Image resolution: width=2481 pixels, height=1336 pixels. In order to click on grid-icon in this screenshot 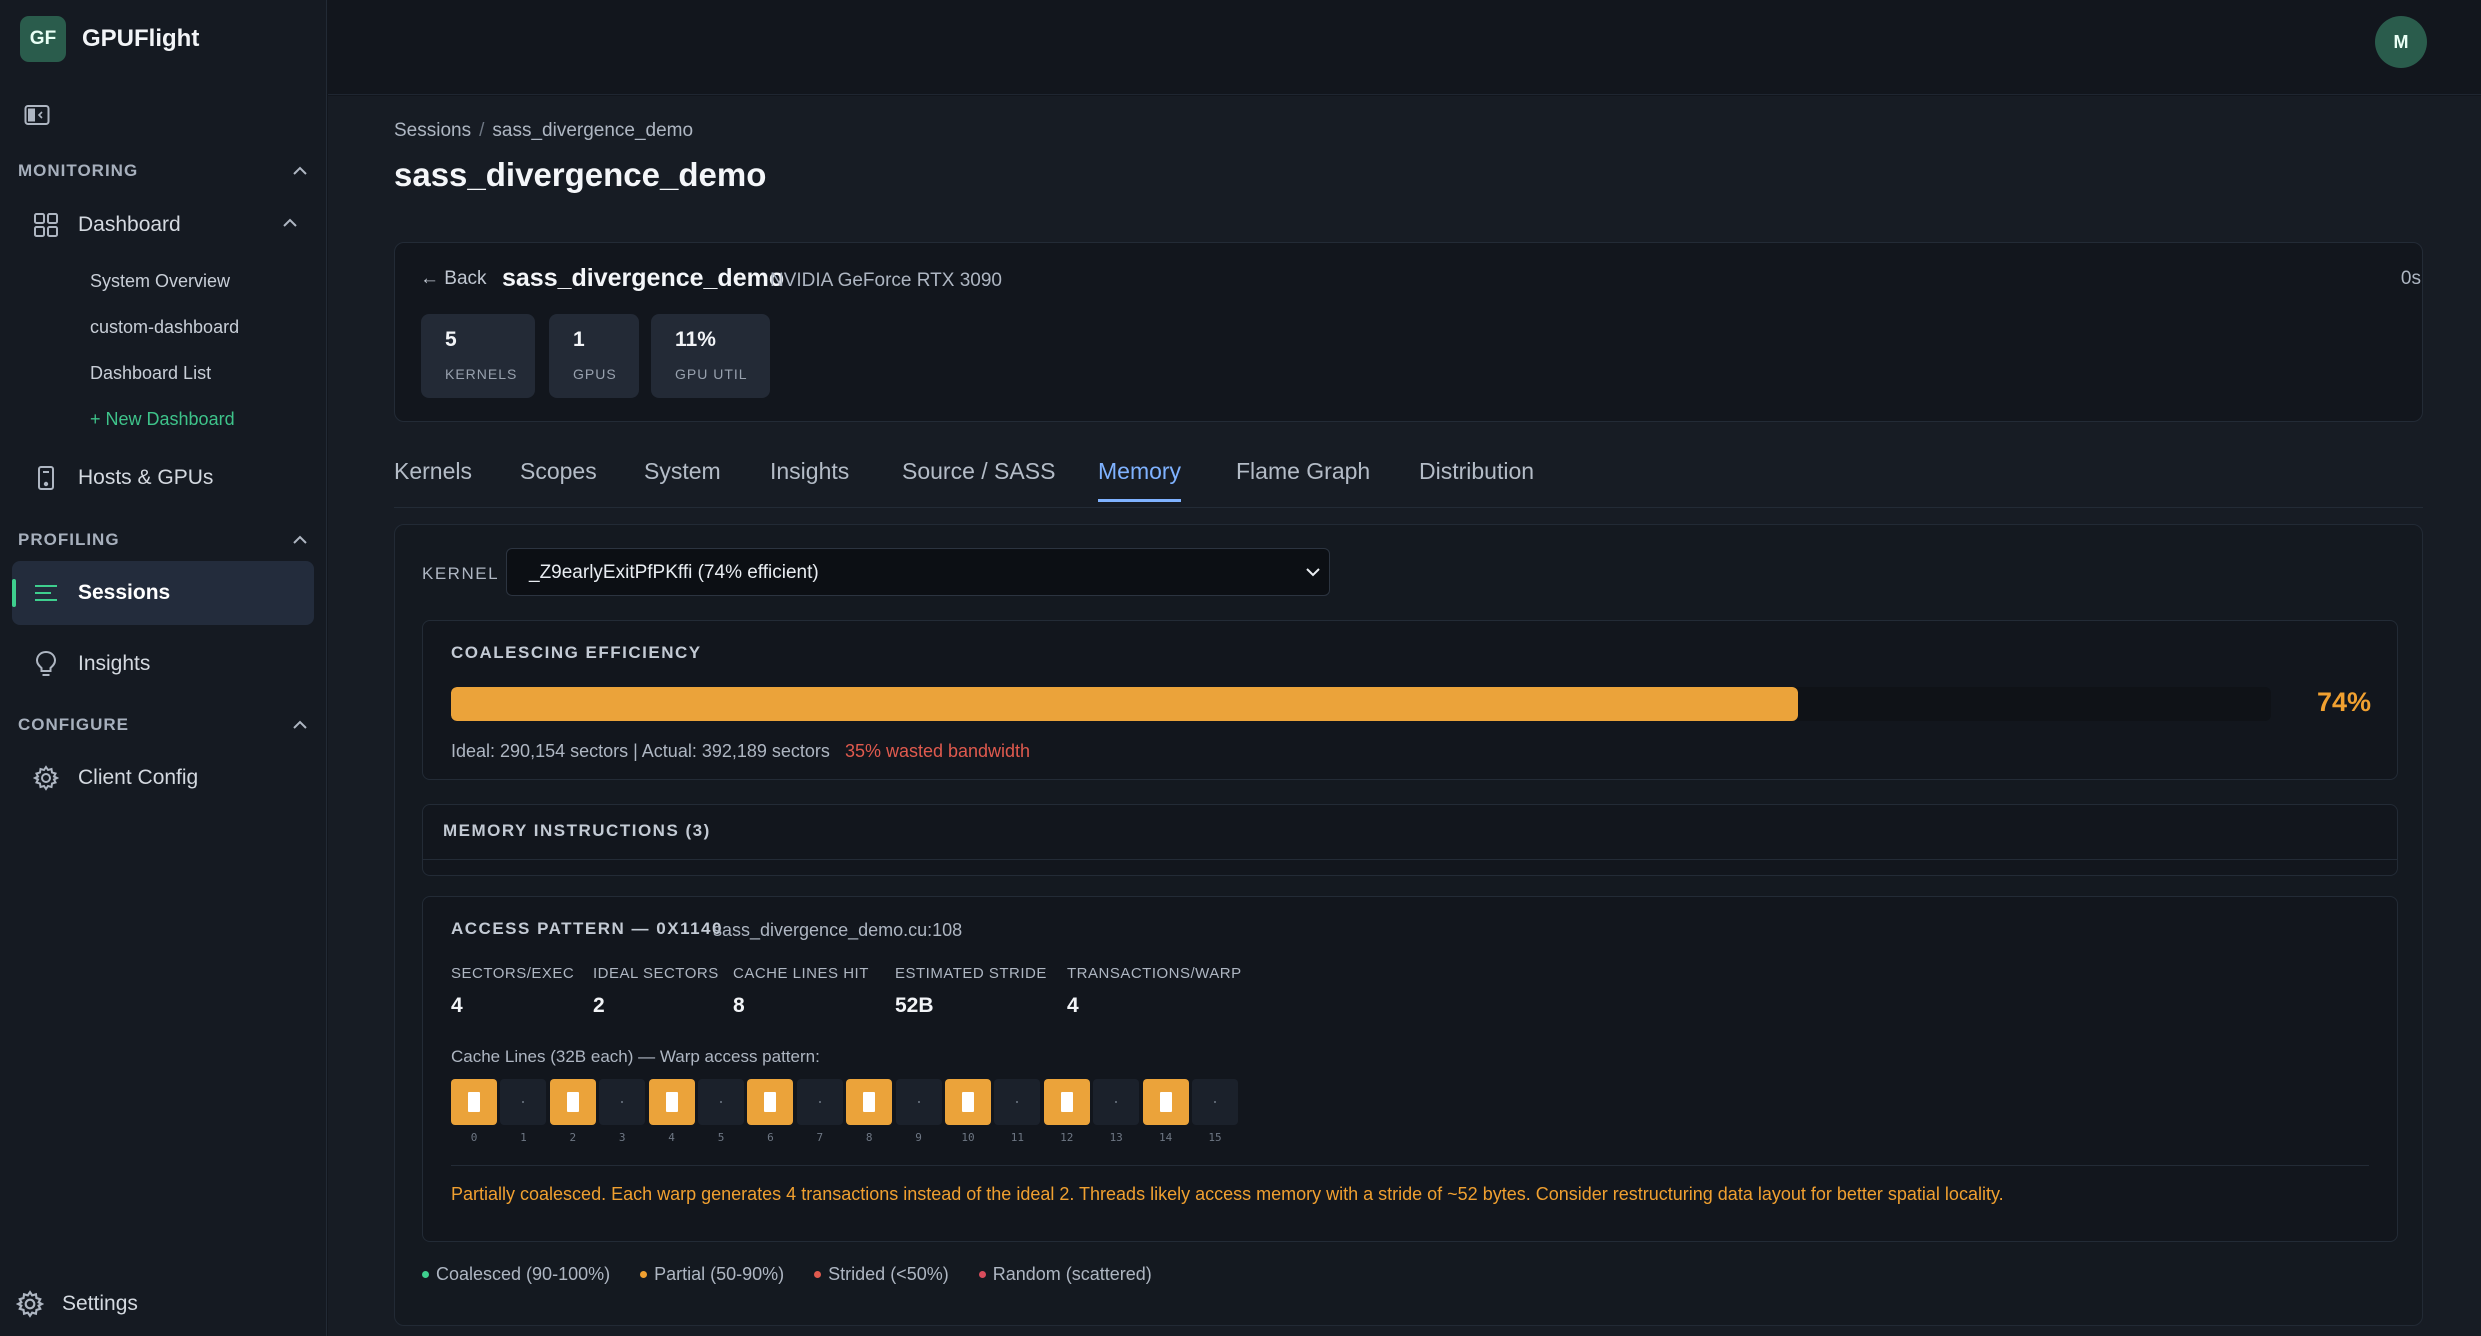, I will do `click(46, 225)`.